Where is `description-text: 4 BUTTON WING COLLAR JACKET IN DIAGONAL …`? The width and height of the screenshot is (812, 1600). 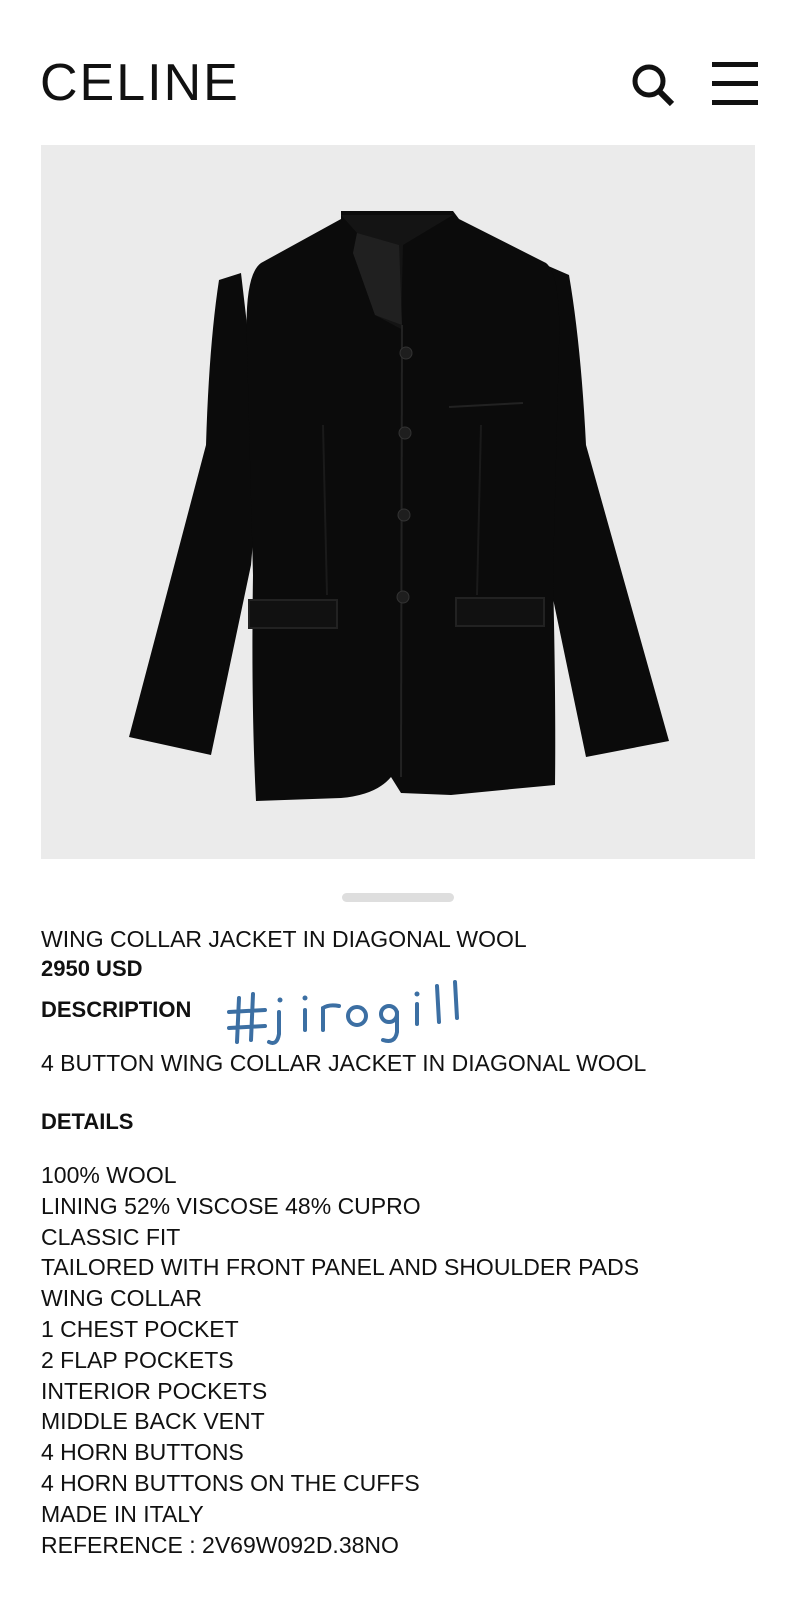 description-text: 4 BUTTON WING COLLAR JACKET IN DIAGONAL … is located at coordinates (344, 1063).